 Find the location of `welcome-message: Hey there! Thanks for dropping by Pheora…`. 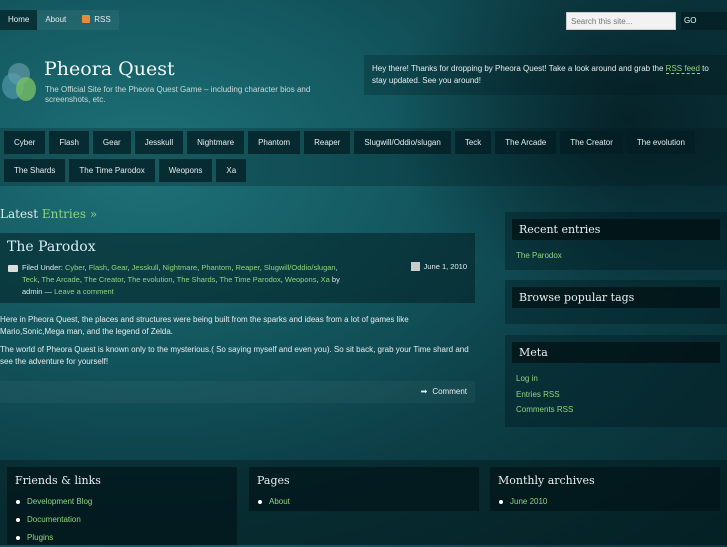

welcome-message: Hey there! Thanks for dropping by Pheora… is located at coordinates (545, 75).